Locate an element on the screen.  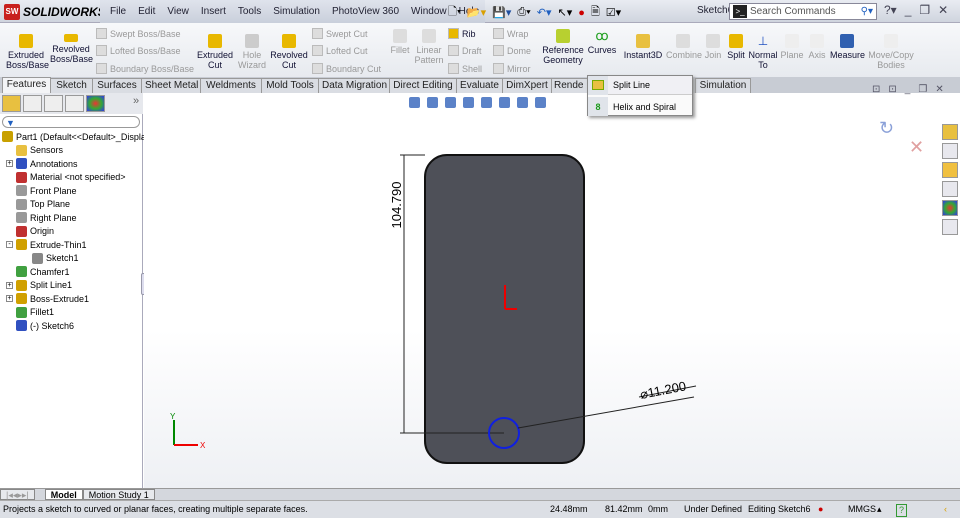
plane-button: Plane is located at coordinates (792, 46).